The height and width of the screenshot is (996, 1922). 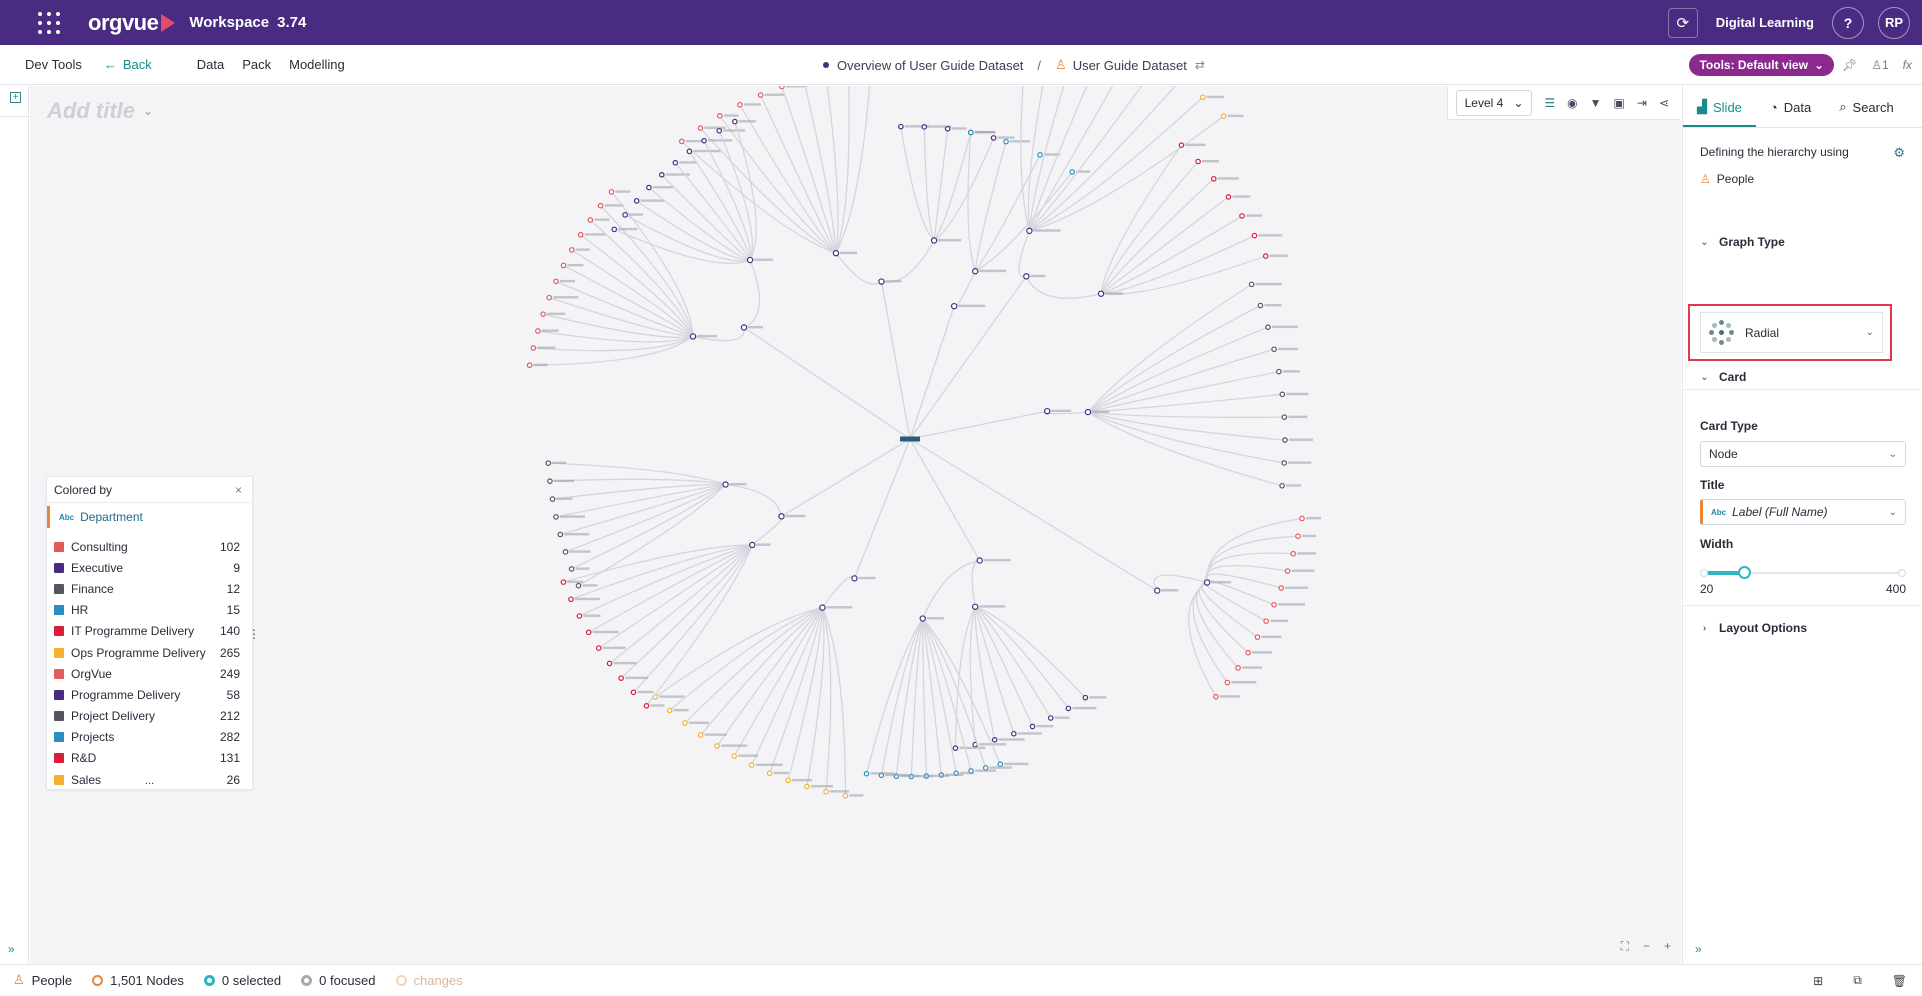 What do you see at coordinates (1642, 103) in the screenshot?
I see `export-icon: ⇥` at bounding box center [1642, 103].